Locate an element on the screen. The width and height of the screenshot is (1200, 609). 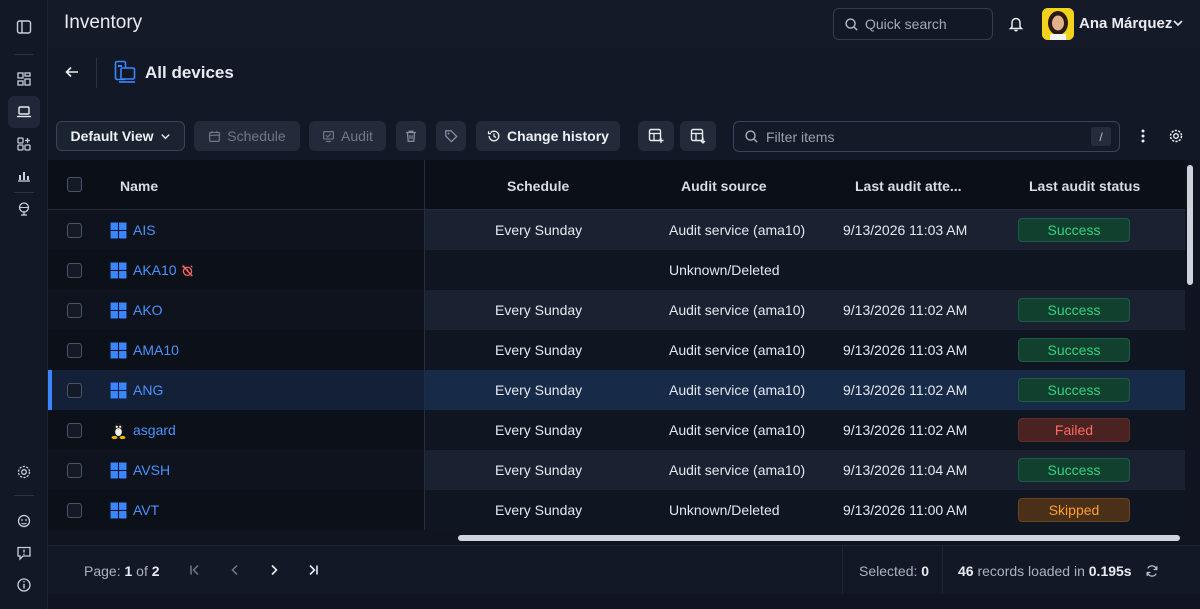
quick-search-input is located at coordinates (925, 24).